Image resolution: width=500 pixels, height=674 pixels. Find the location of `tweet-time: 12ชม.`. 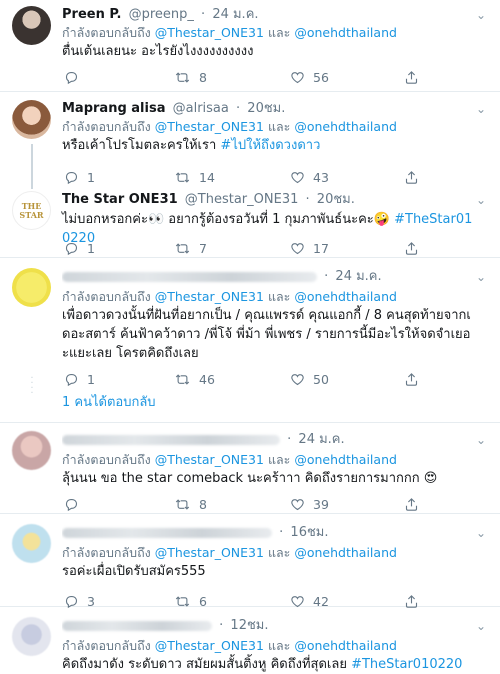

tweet-time: 12ชม. is located at coordinates (249, 625).